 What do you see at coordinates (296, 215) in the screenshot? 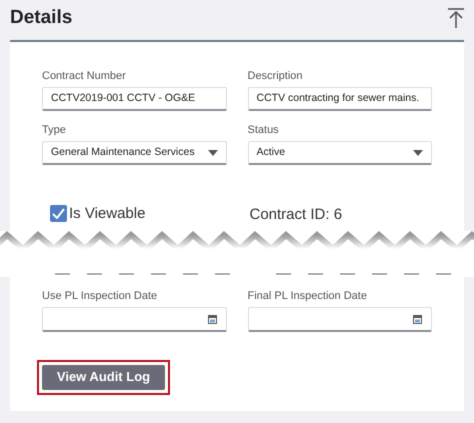
I see `contract-id-text: Contract ID: 6` at bounding box center [296, 215].